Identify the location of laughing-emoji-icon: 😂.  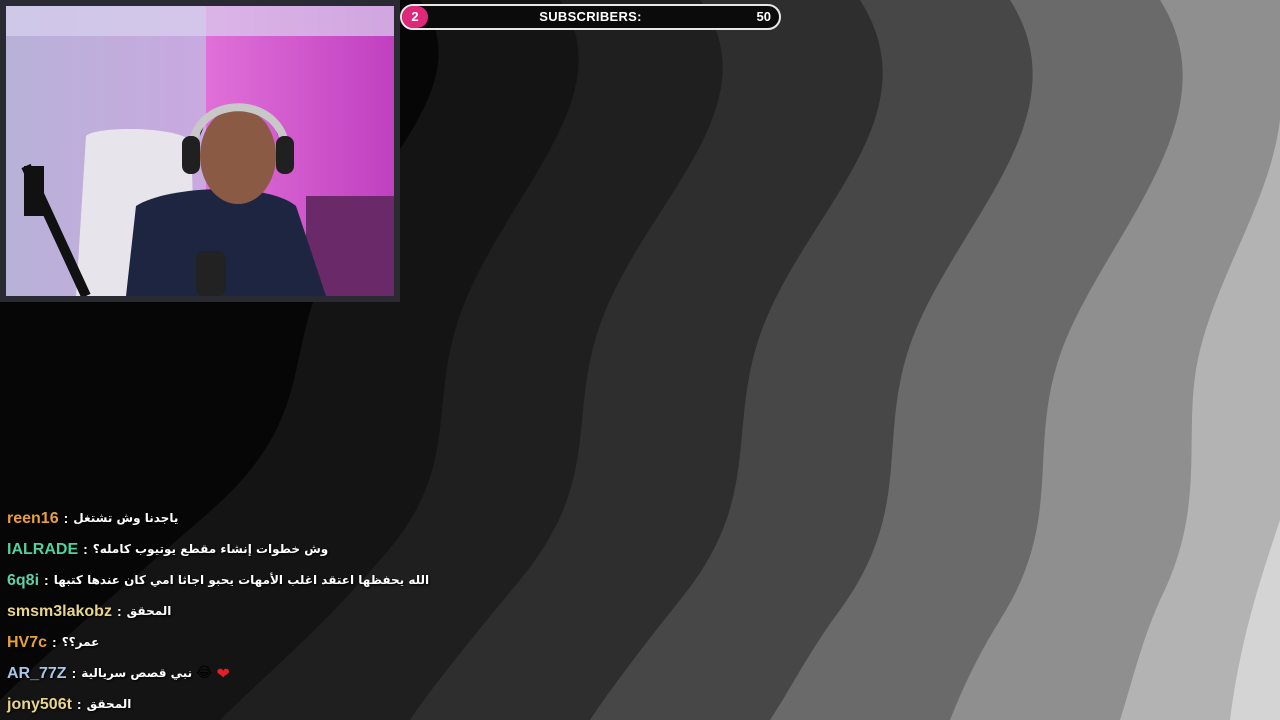
(204, 673).